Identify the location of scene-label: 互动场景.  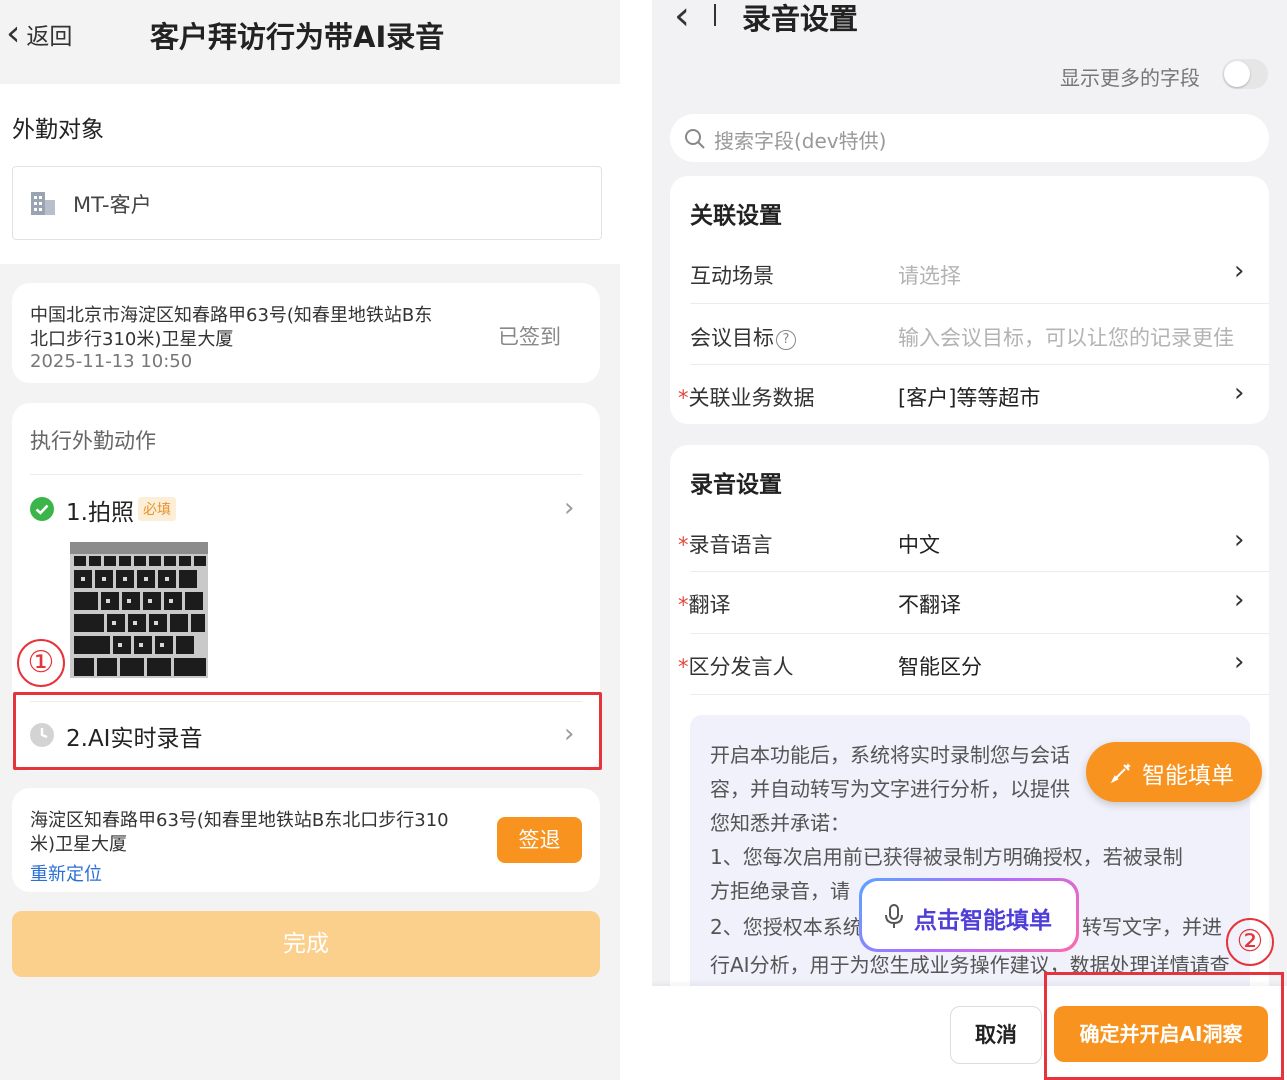
(732, 276).